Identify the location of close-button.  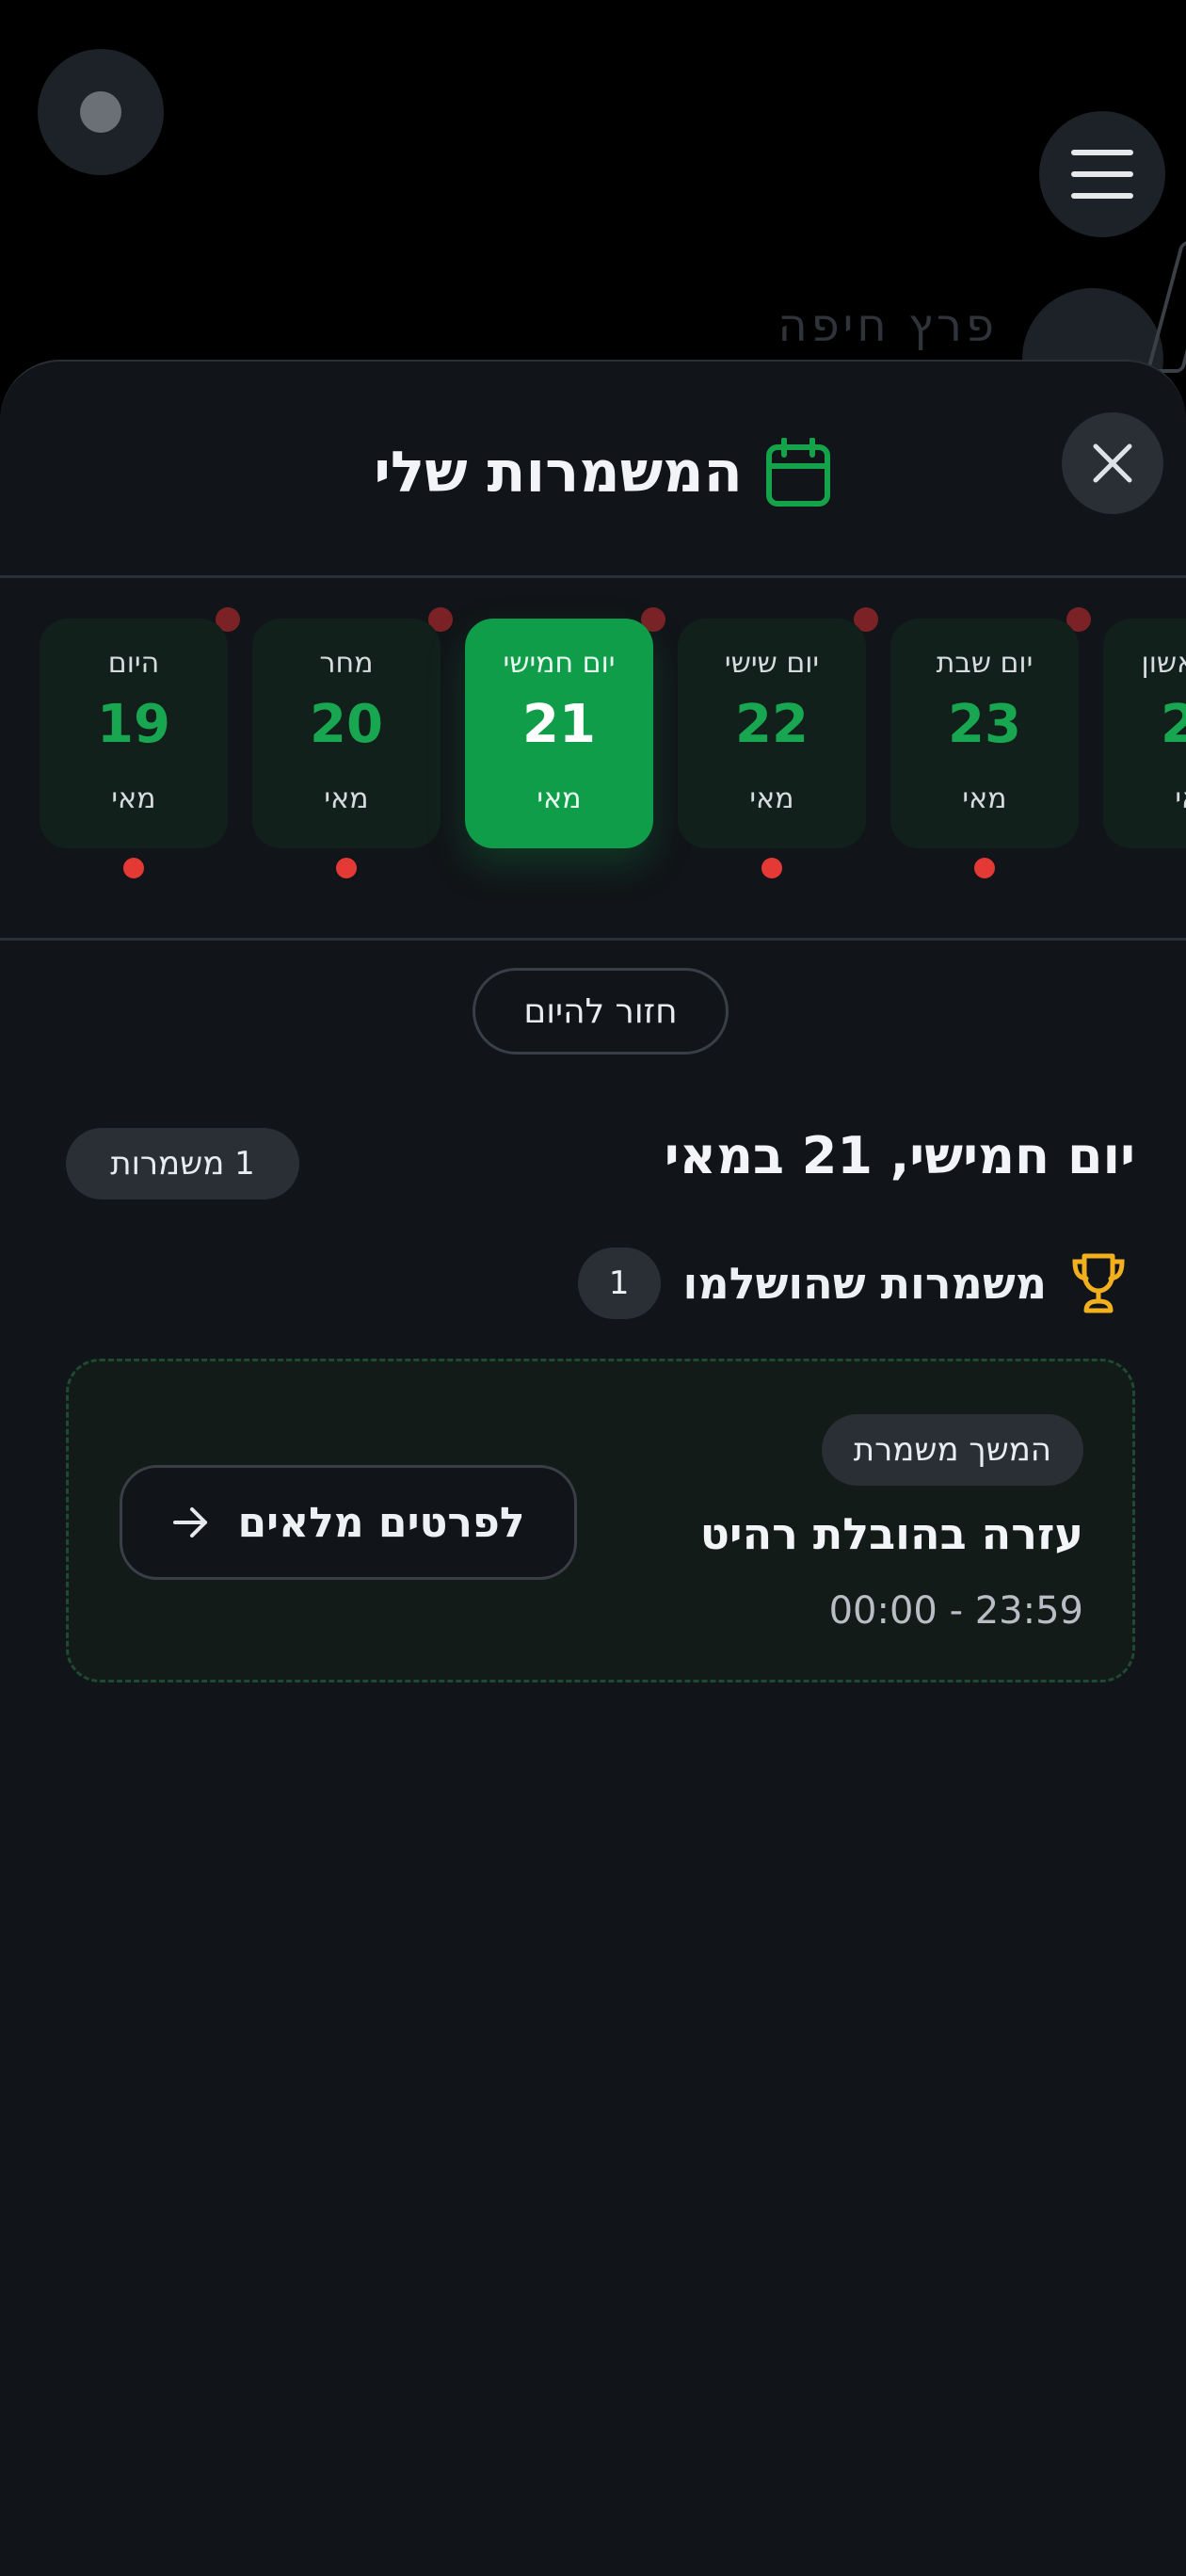
(1112, 463).